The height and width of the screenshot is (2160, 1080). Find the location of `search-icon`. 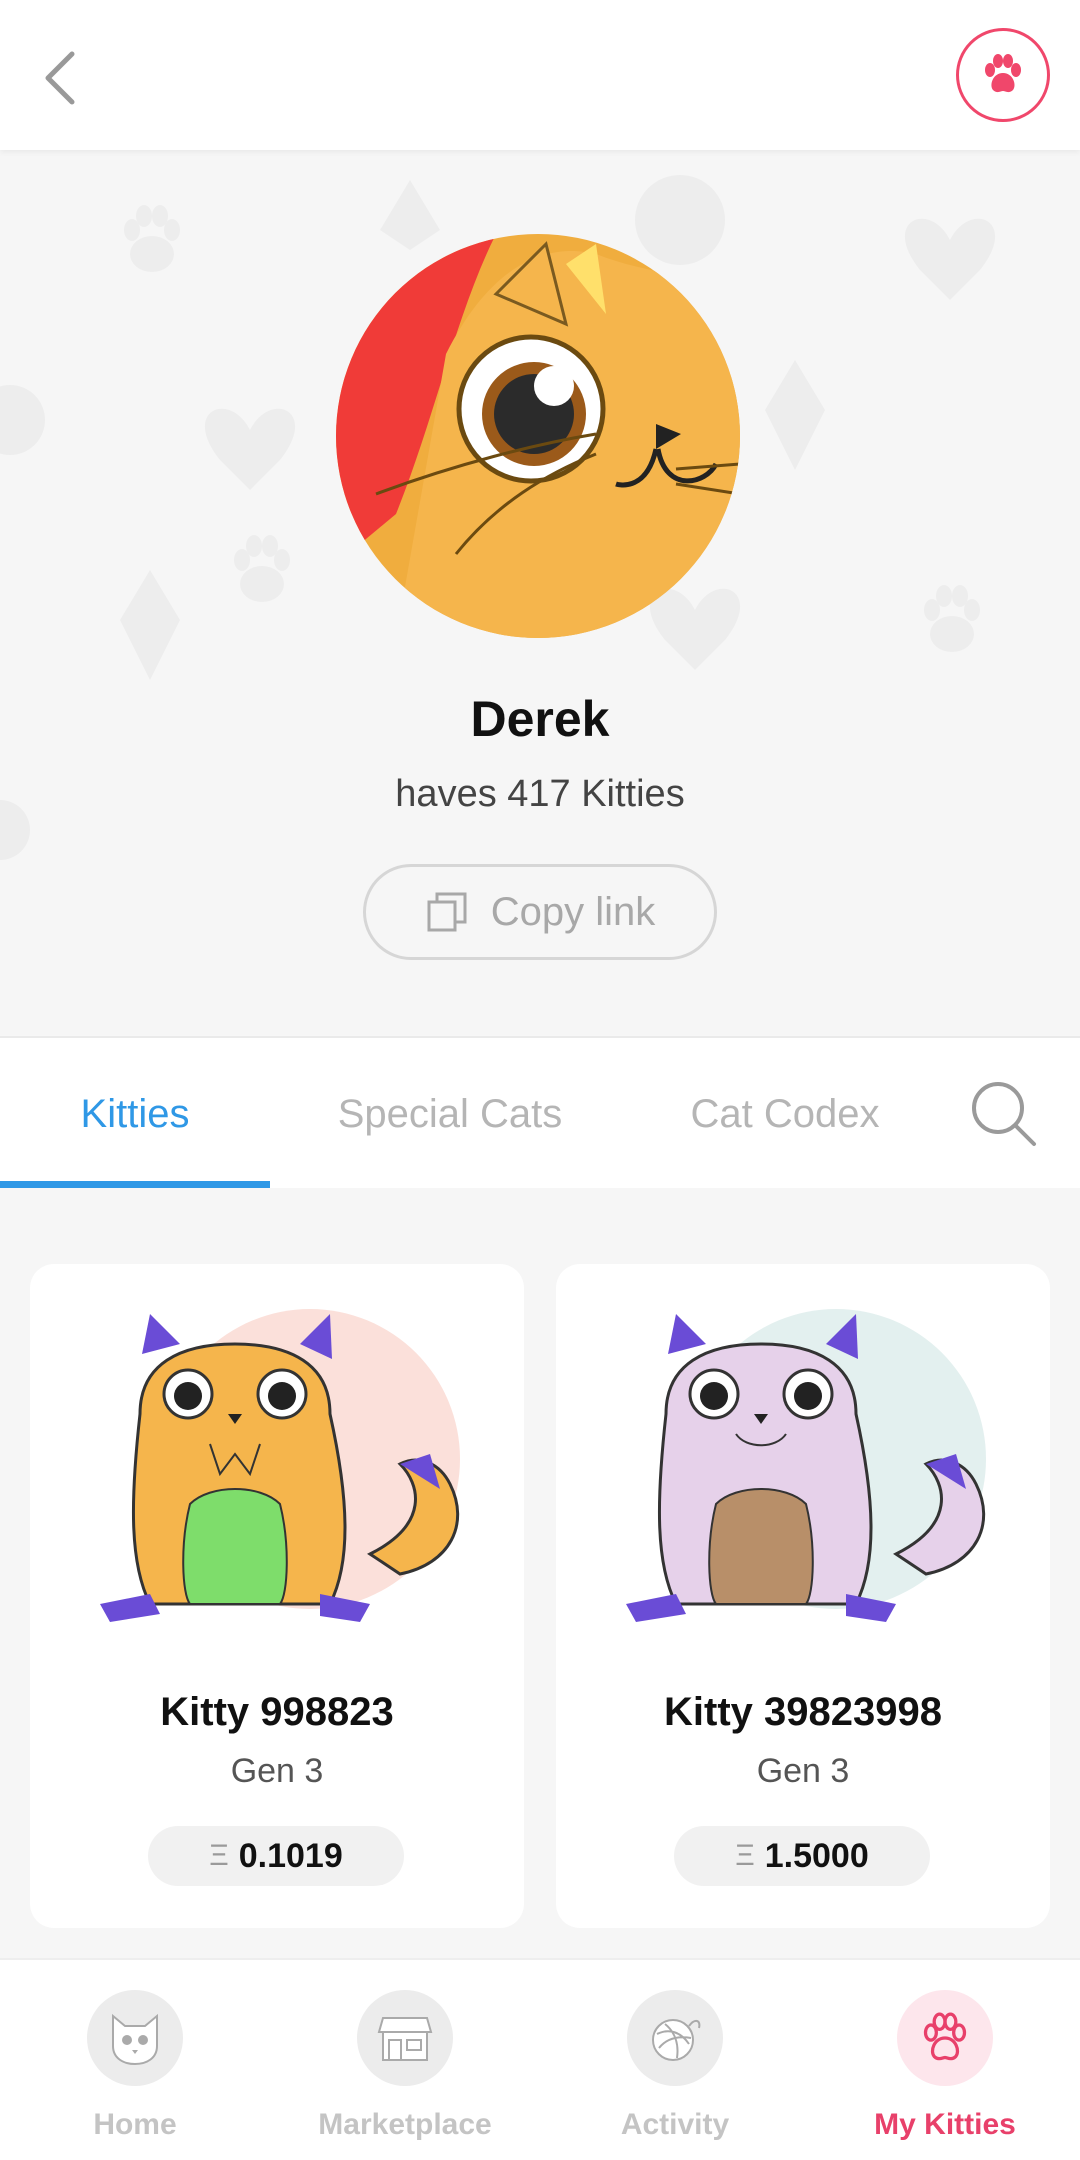

search-icon is located at coordinates (1004, 1114).